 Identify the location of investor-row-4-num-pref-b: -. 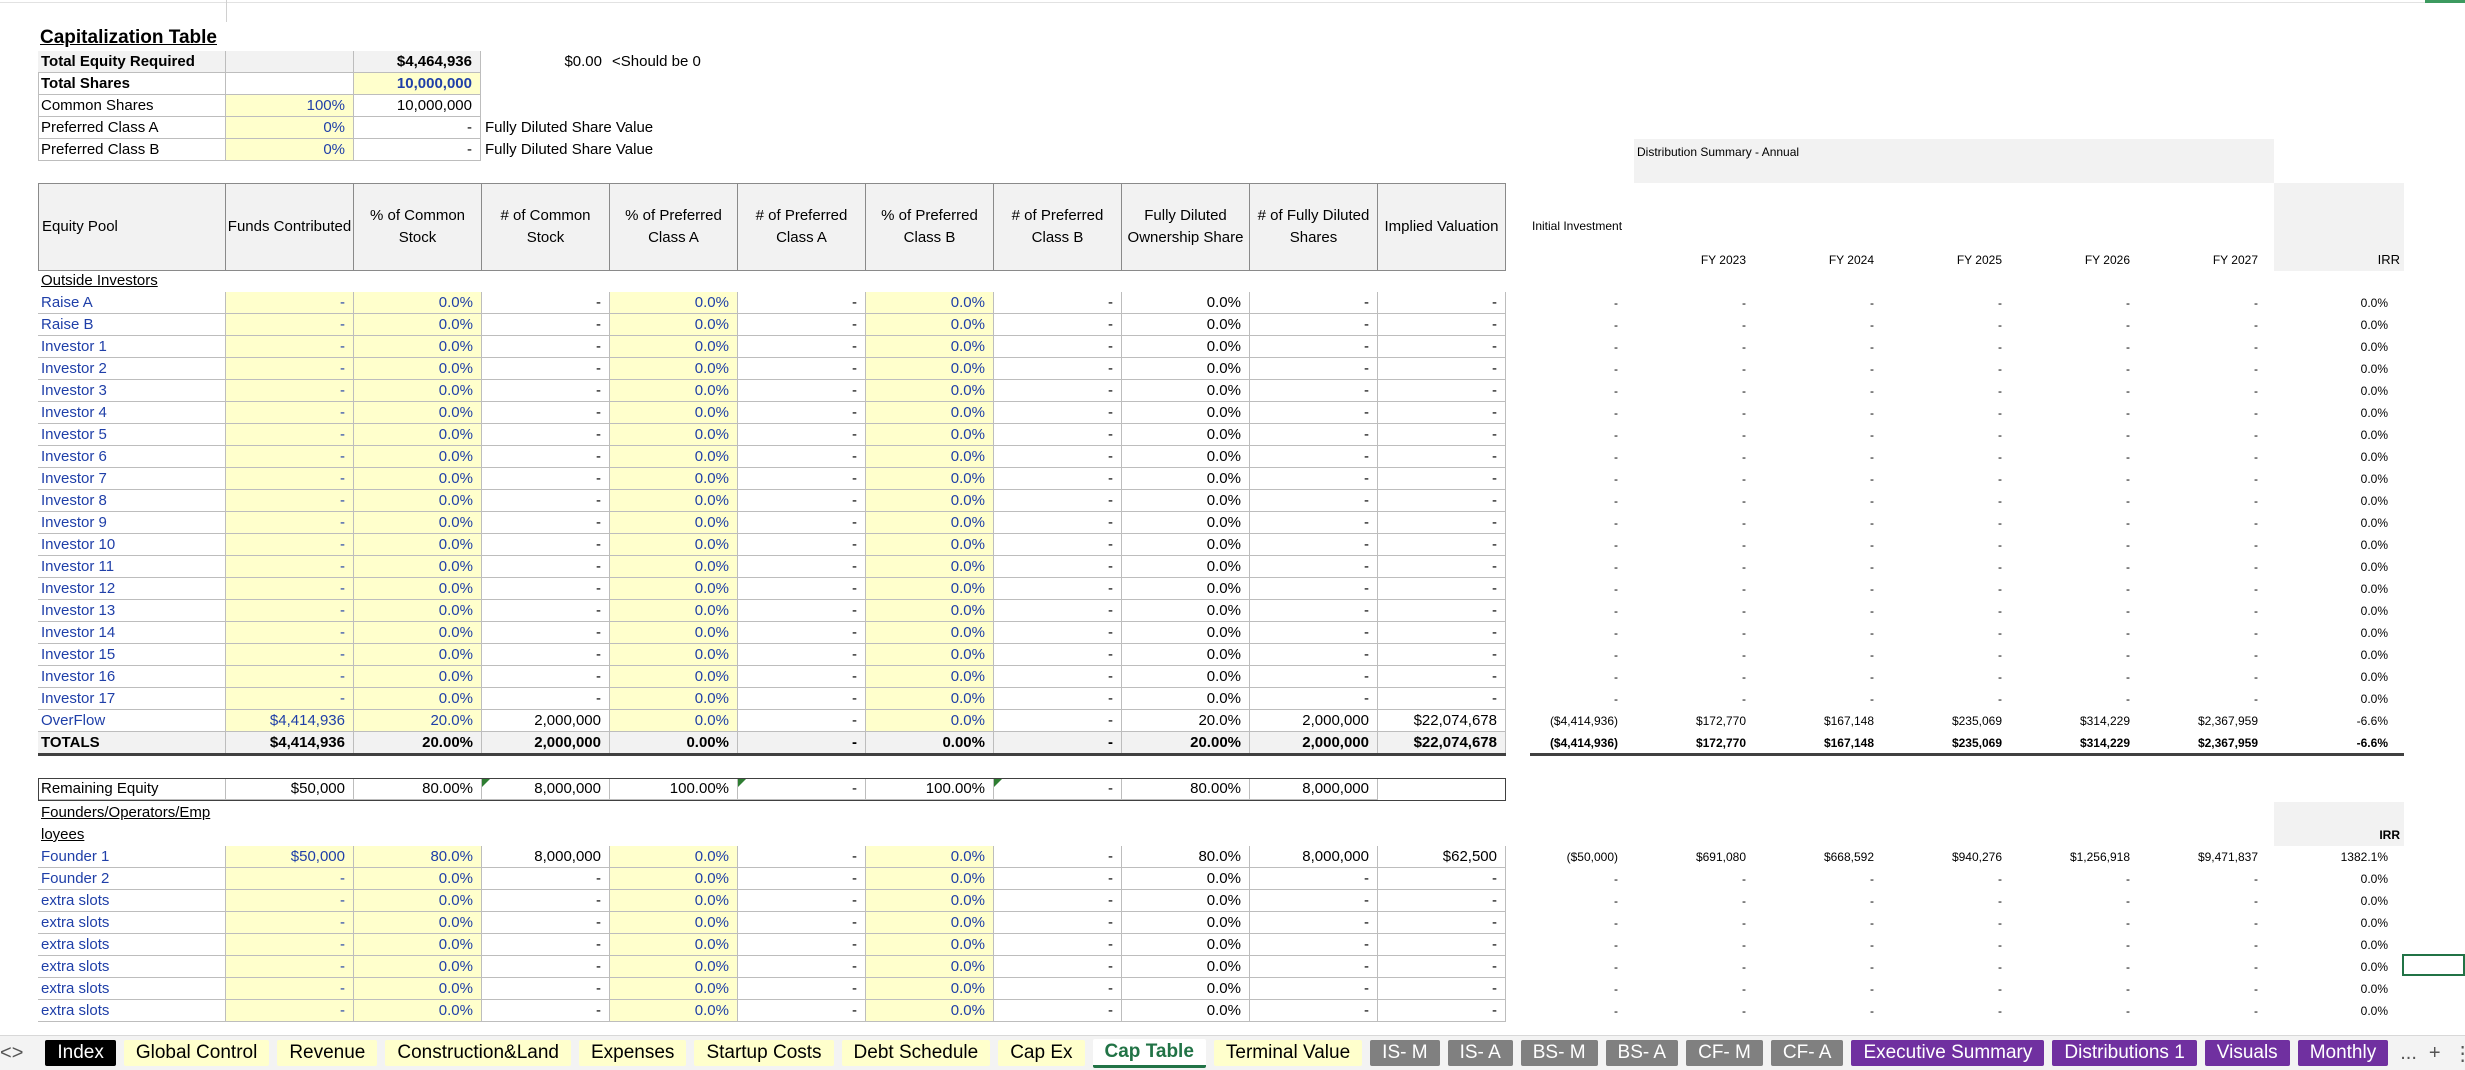
(1058, 391).